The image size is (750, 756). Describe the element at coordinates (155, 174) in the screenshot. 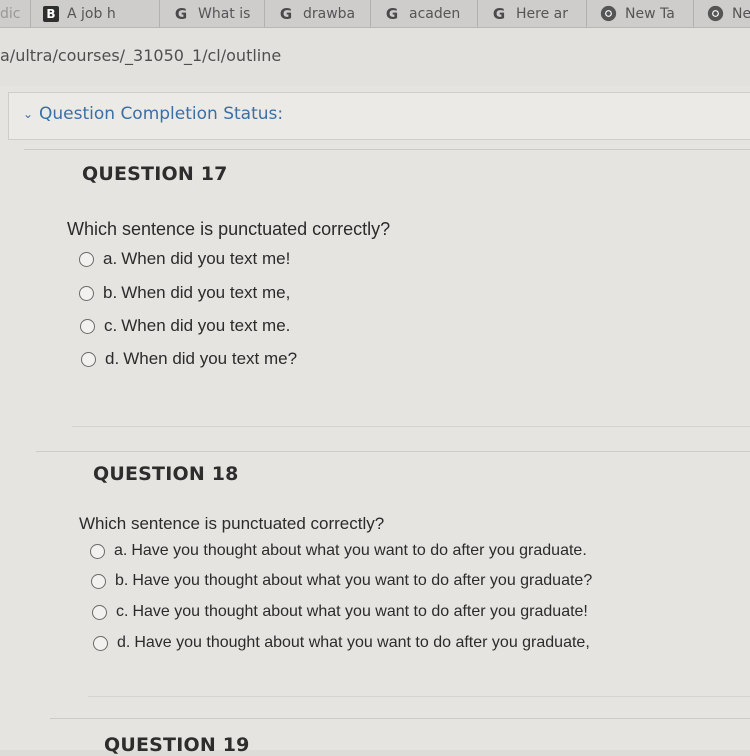

I see `question-title: QUESTION 17` at that location.